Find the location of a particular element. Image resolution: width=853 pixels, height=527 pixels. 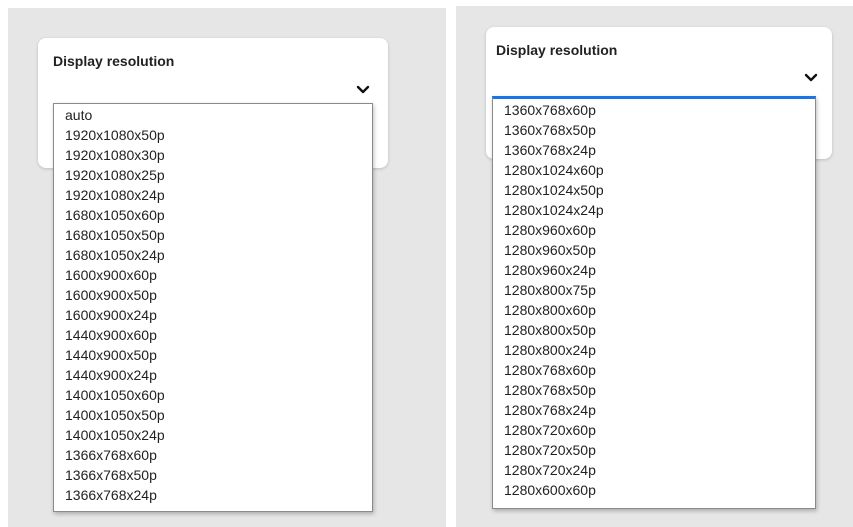

resolution-option: 1280x1024x50p is located at coordinates (554, 190).